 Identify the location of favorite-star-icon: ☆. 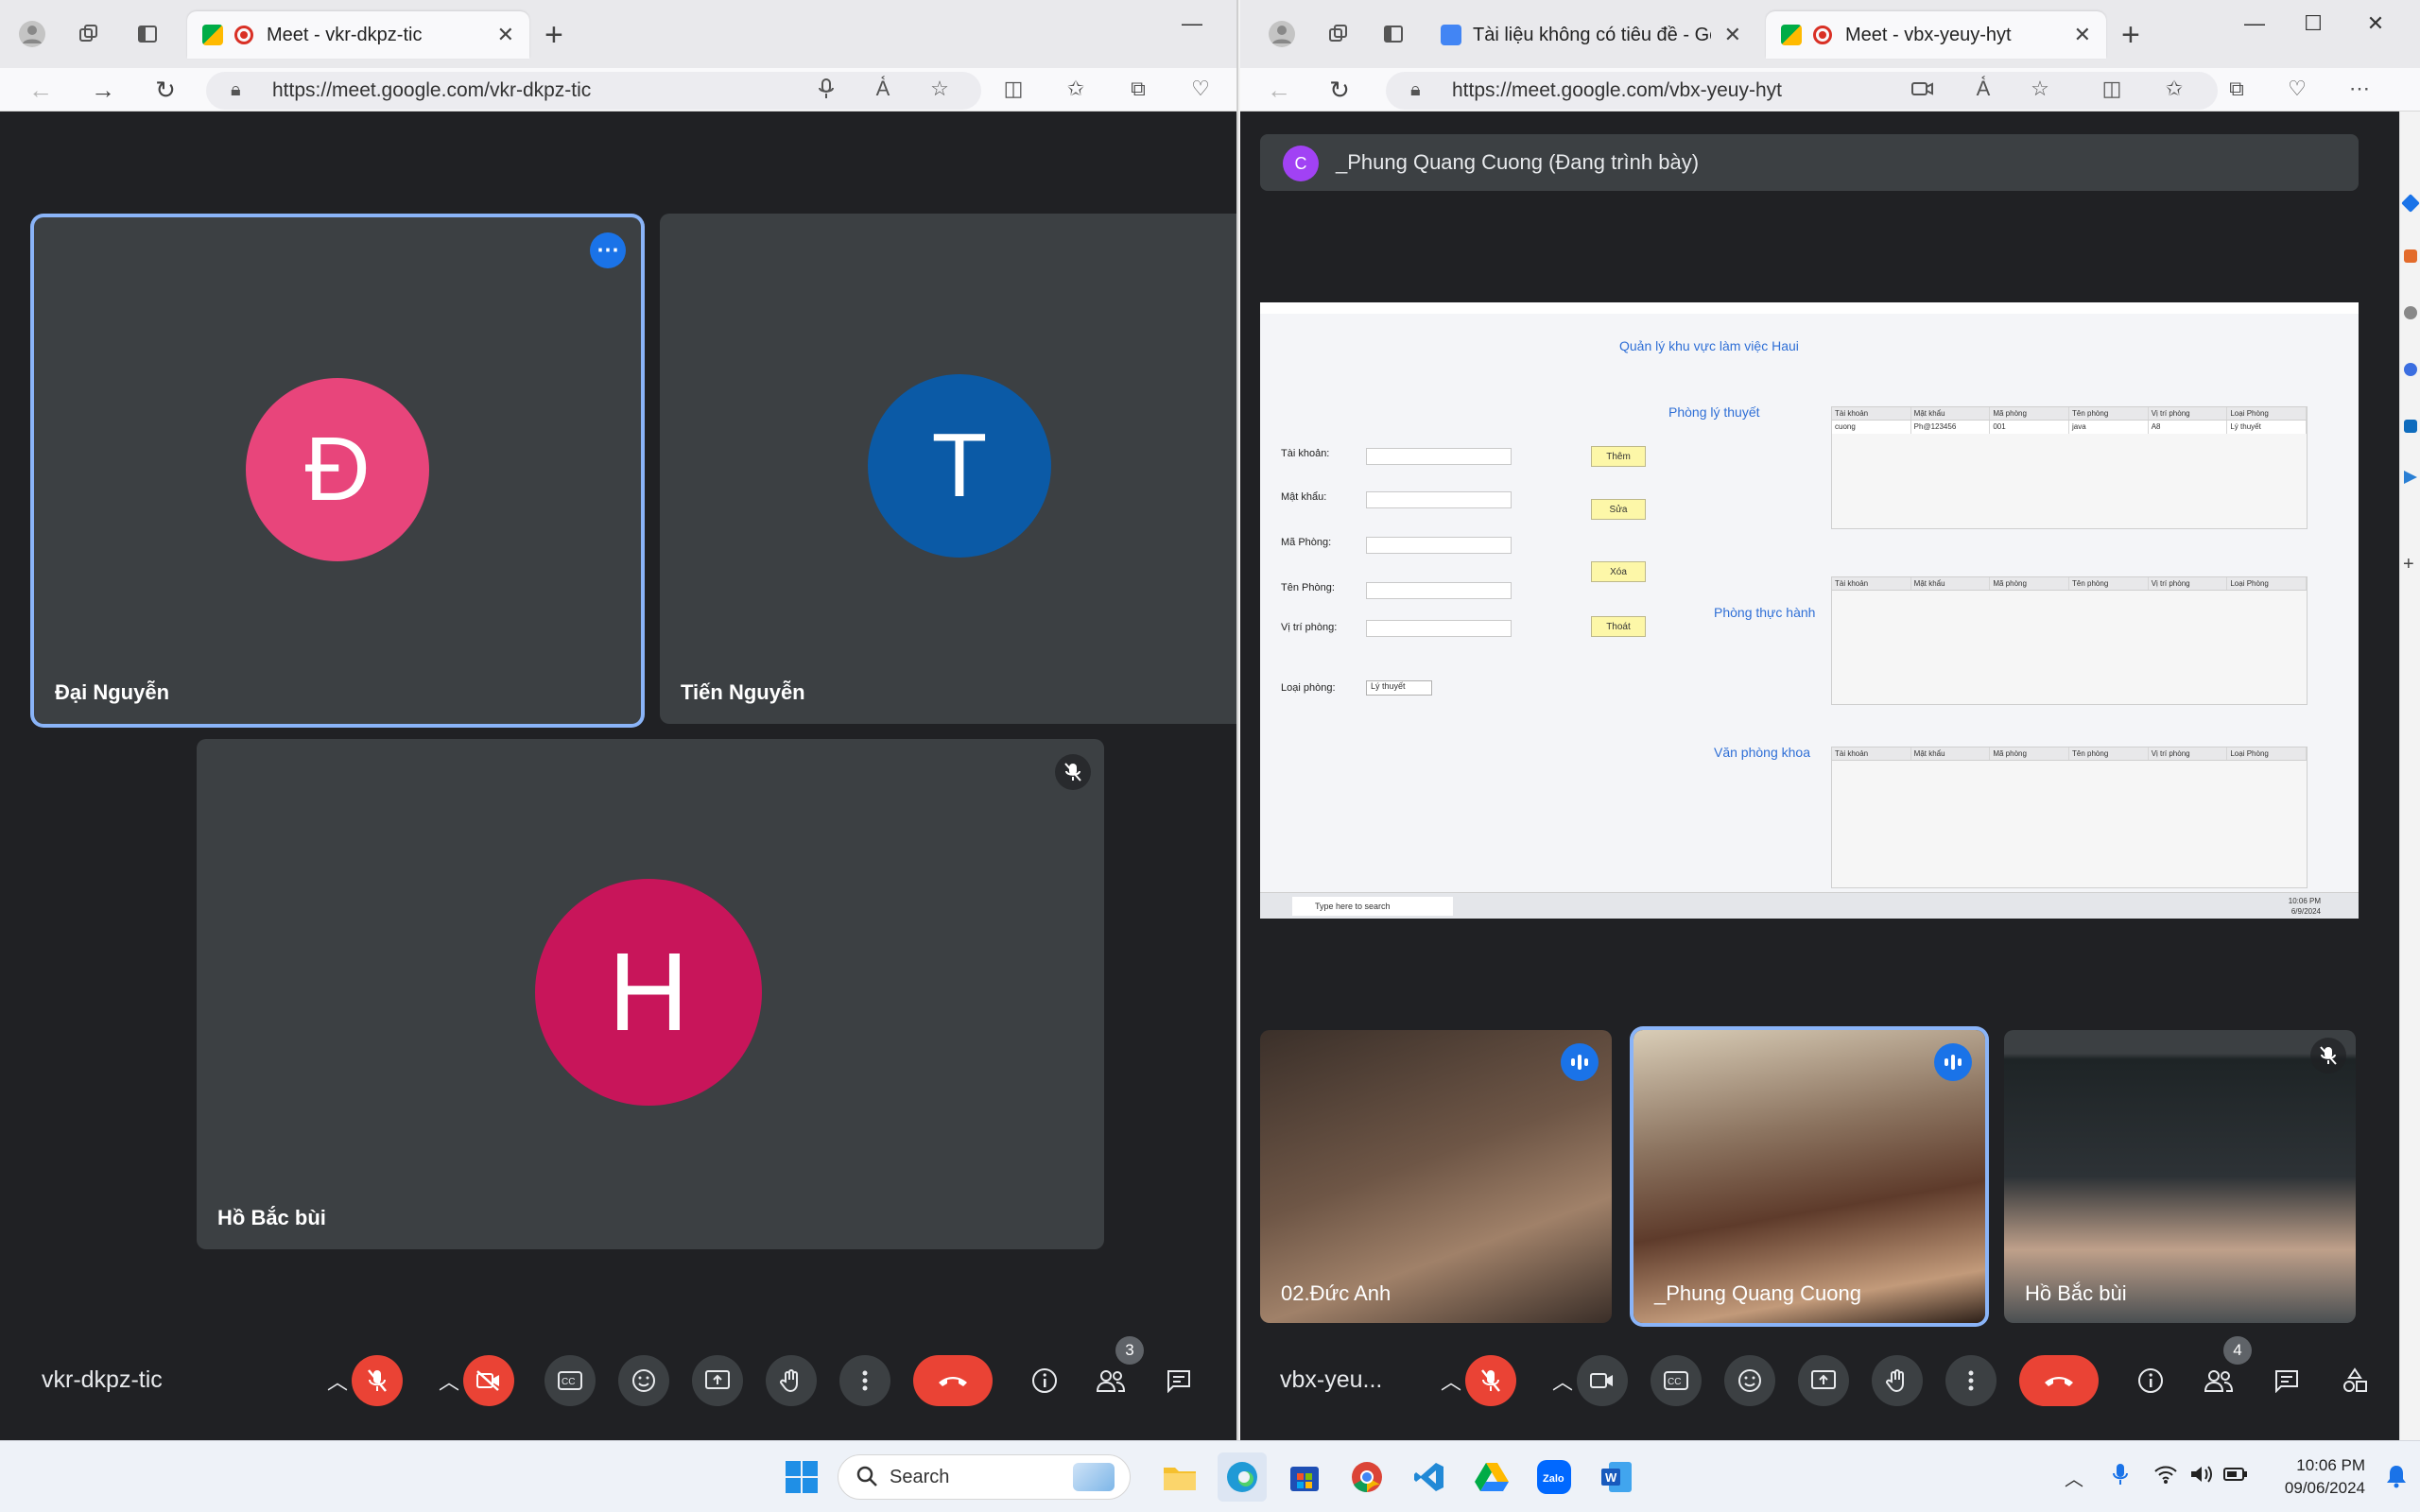
(2040, 89).